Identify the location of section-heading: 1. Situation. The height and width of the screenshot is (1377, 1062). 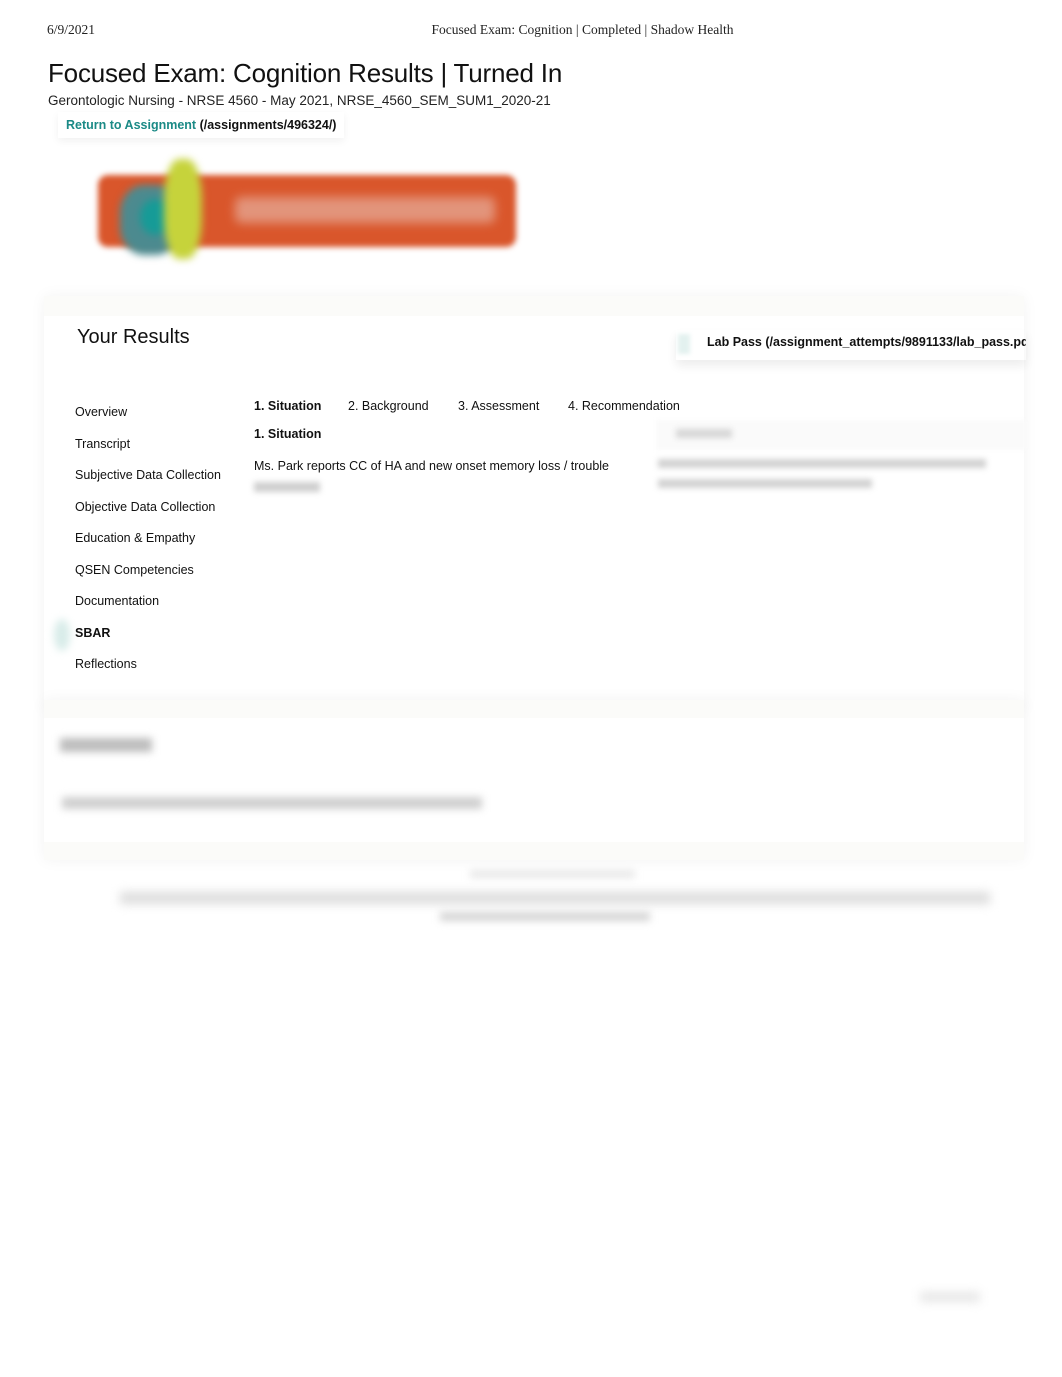
(288, 434).